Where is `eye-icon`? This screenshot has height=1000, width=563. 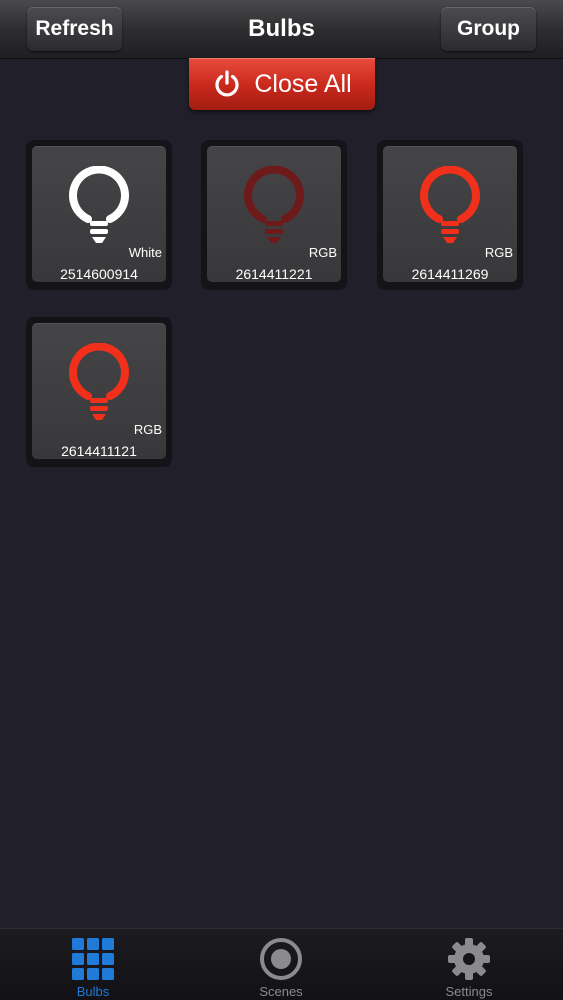
eye-icon is located at coordinates (281, 959).